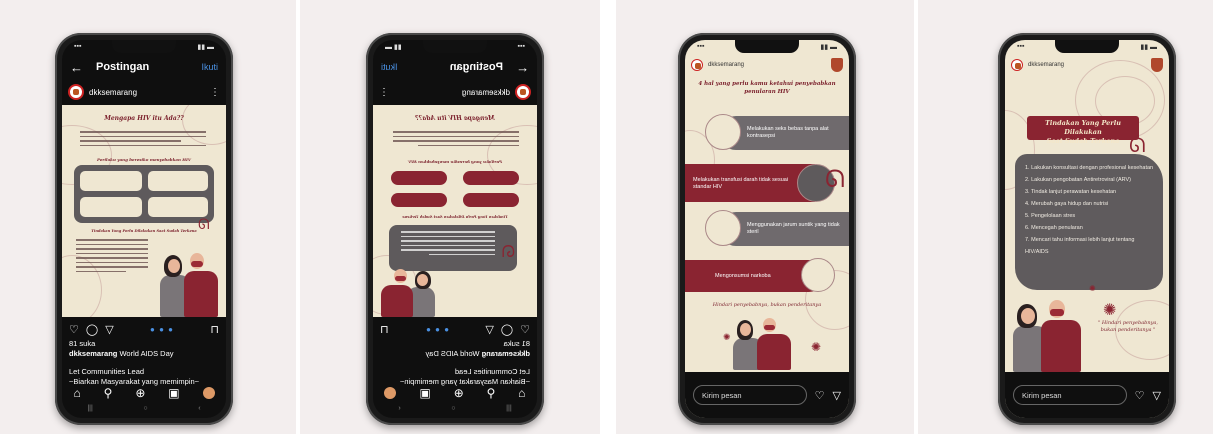 This screenshot has width=1213, height=434. Describe the element at coordinates (144, 159) in the screenshot. I see `poster-subtitle: Perilaku yang beresiko menyebabkan HIV` at that location.